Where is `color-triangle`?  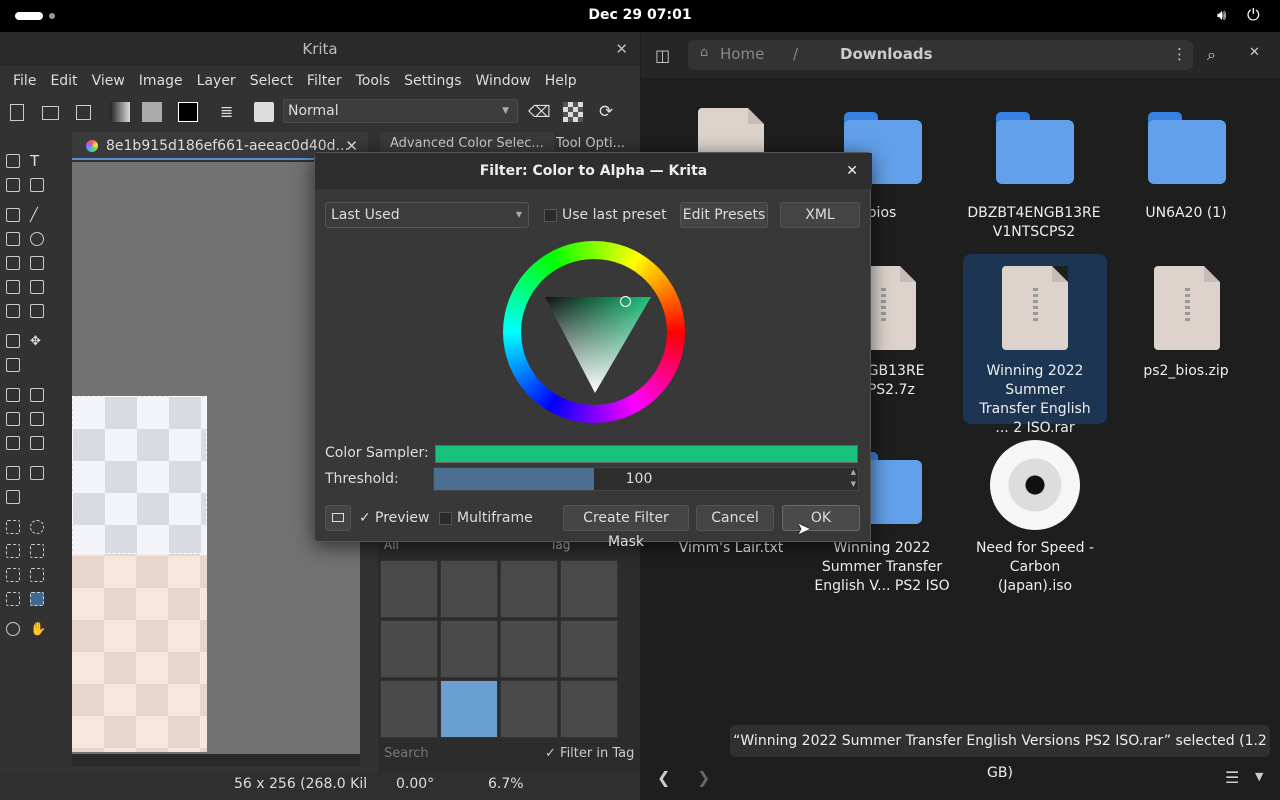 color-triangle is located at coordinates (598, 345).